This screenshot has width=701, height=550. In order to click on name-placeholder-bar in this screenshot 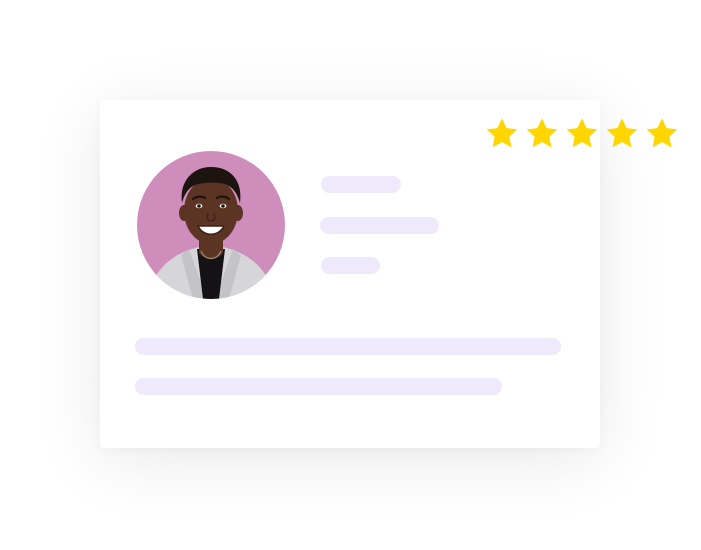, I will do `click(361, 184)`.